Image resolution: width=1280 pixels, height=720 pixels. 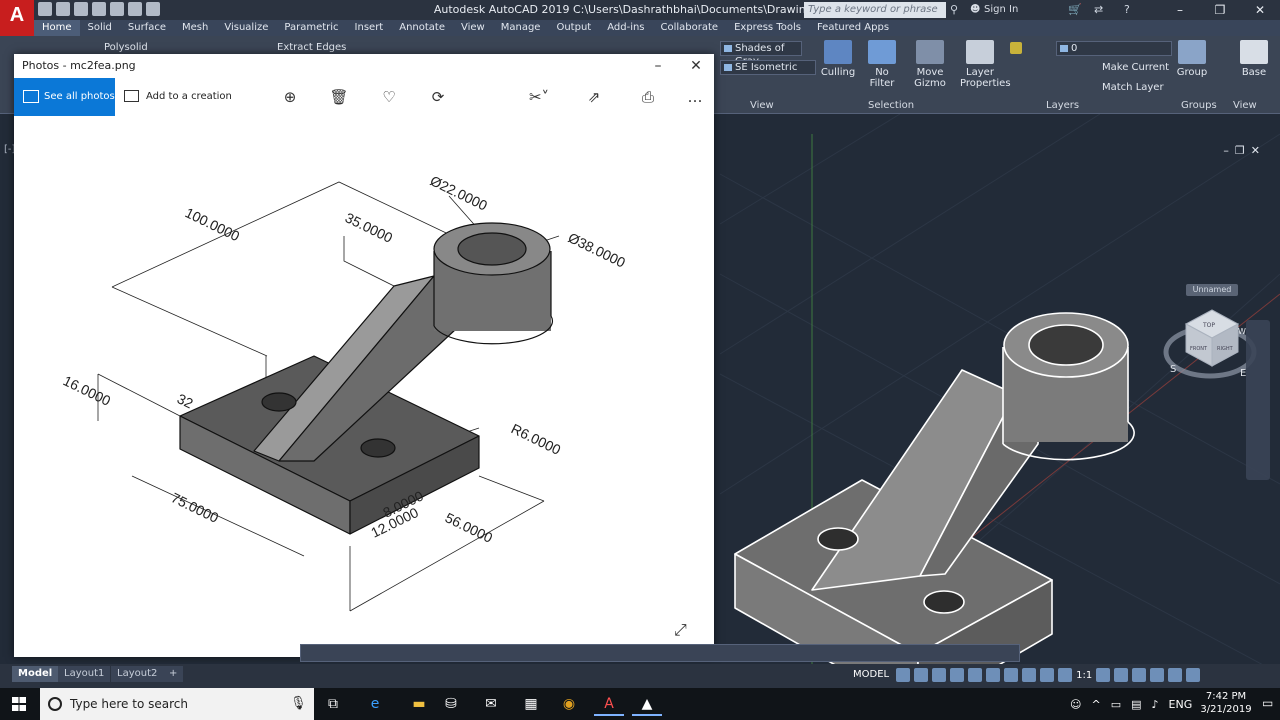 I want to click on model-space-toggle: MODEL, so click(x=871, y=675).